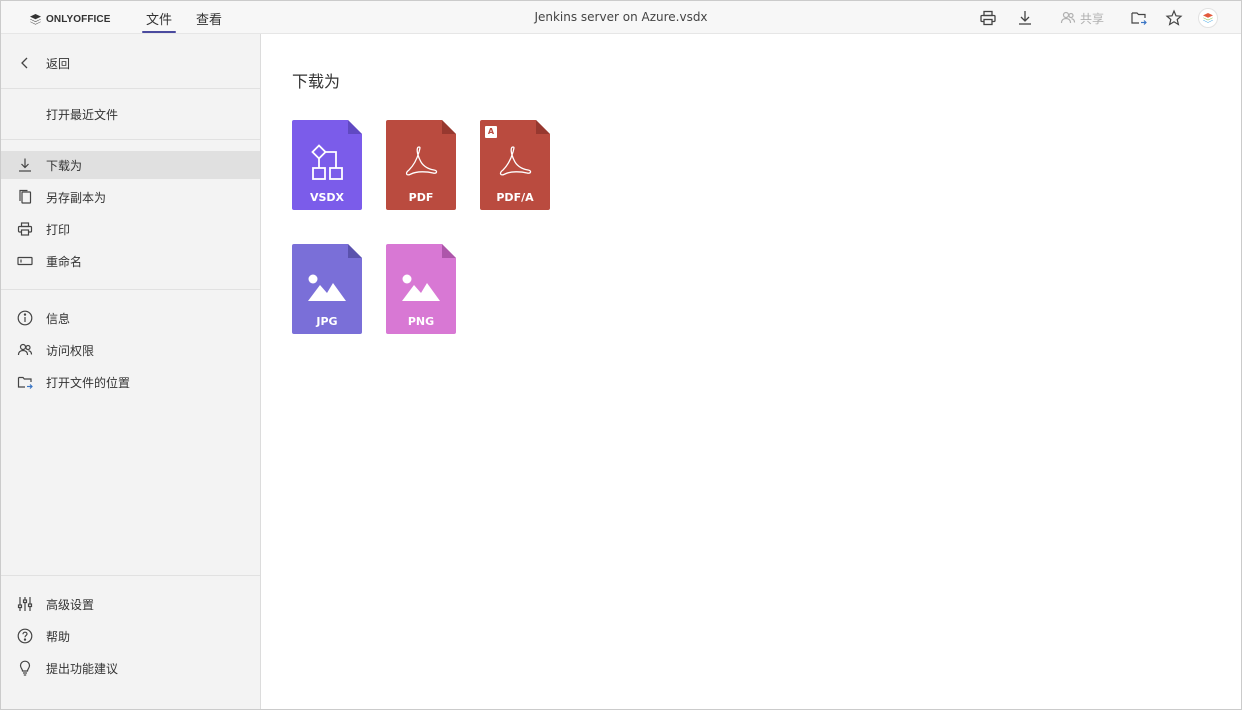  I want to click on sidebar-label-access: 访问权限, so click(70, 351).